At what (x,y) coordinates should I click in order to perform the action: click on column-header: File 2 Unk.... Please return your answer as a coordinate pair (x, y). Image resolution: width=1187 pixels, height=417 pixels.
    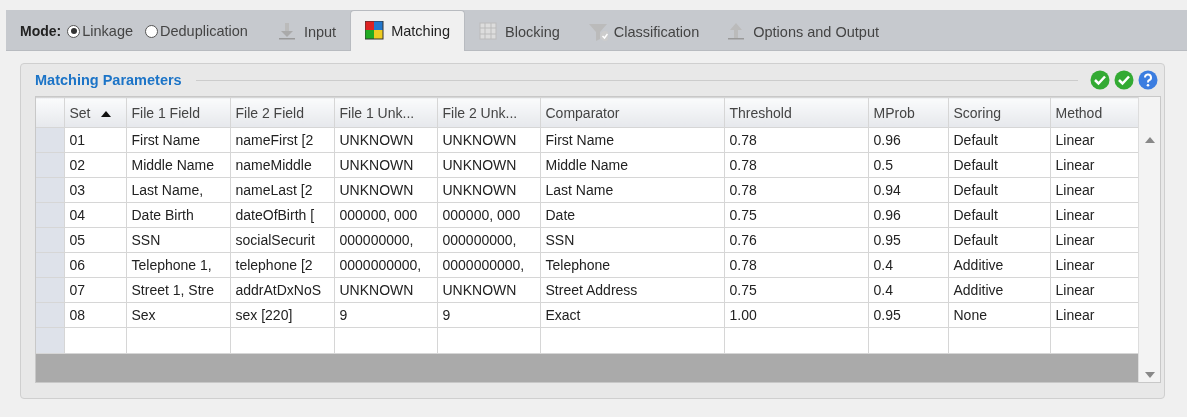
    Looking at the image, I should click on (488, 112).